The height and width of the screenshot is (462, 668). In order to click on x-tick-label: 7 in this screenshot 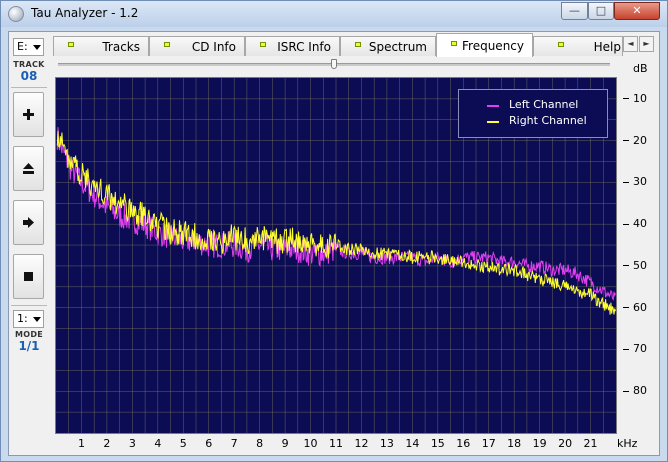, I will do `click(234, 443)`.